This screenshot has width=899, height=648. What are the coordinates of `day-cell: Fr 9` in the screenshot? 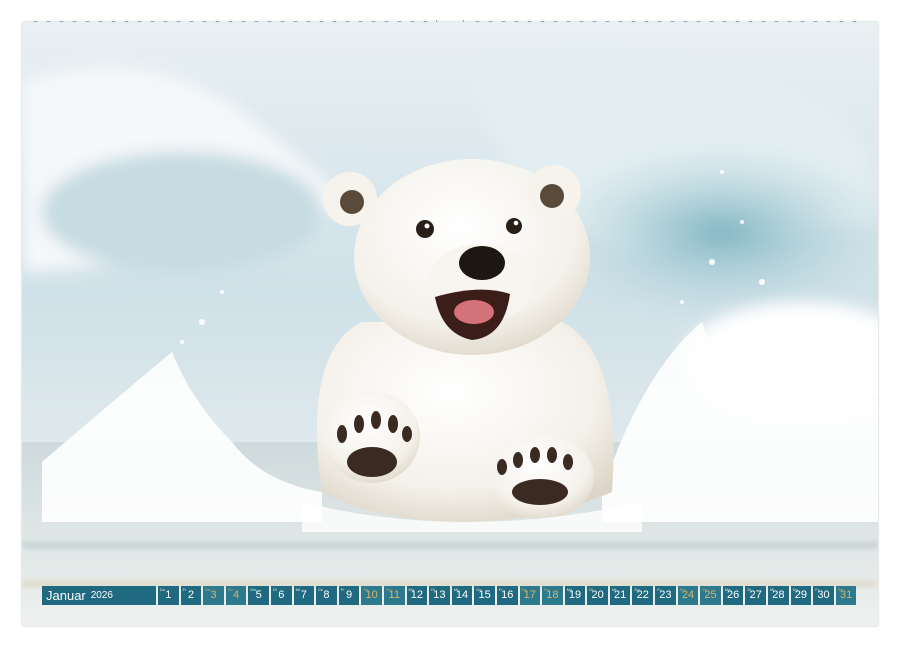 It's located at (349, 595).